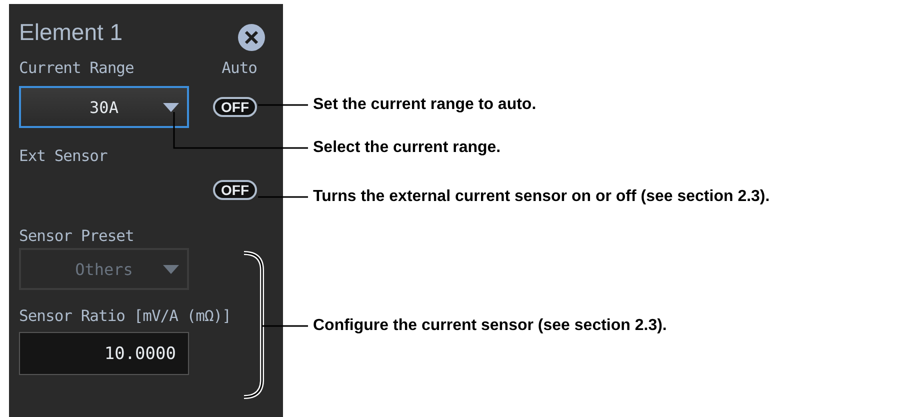 The height and width of the screenshot is (417, 924). I want to click on field-label: Sensor Ratio [mV/A (mΩ)], so click(125, 316).